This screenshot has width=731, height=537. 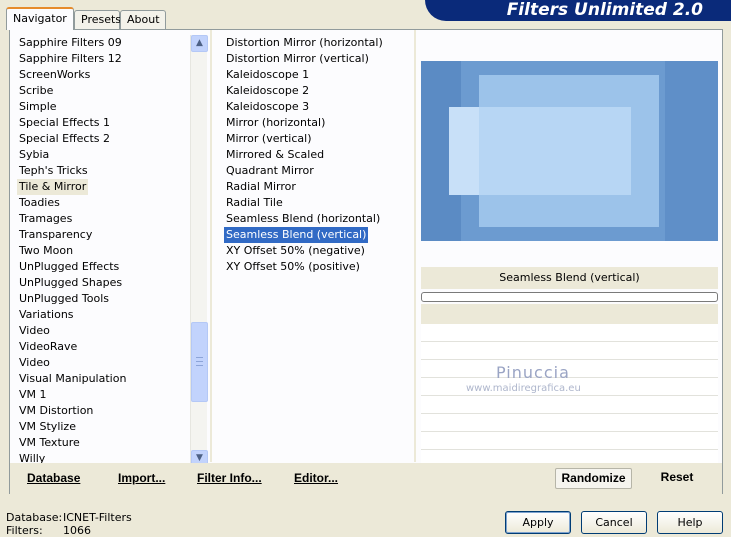 What do you see at coordinates (24, 530) in the screenshot?
I see `filters-label: Filters:` at bounding box center [24, 530].